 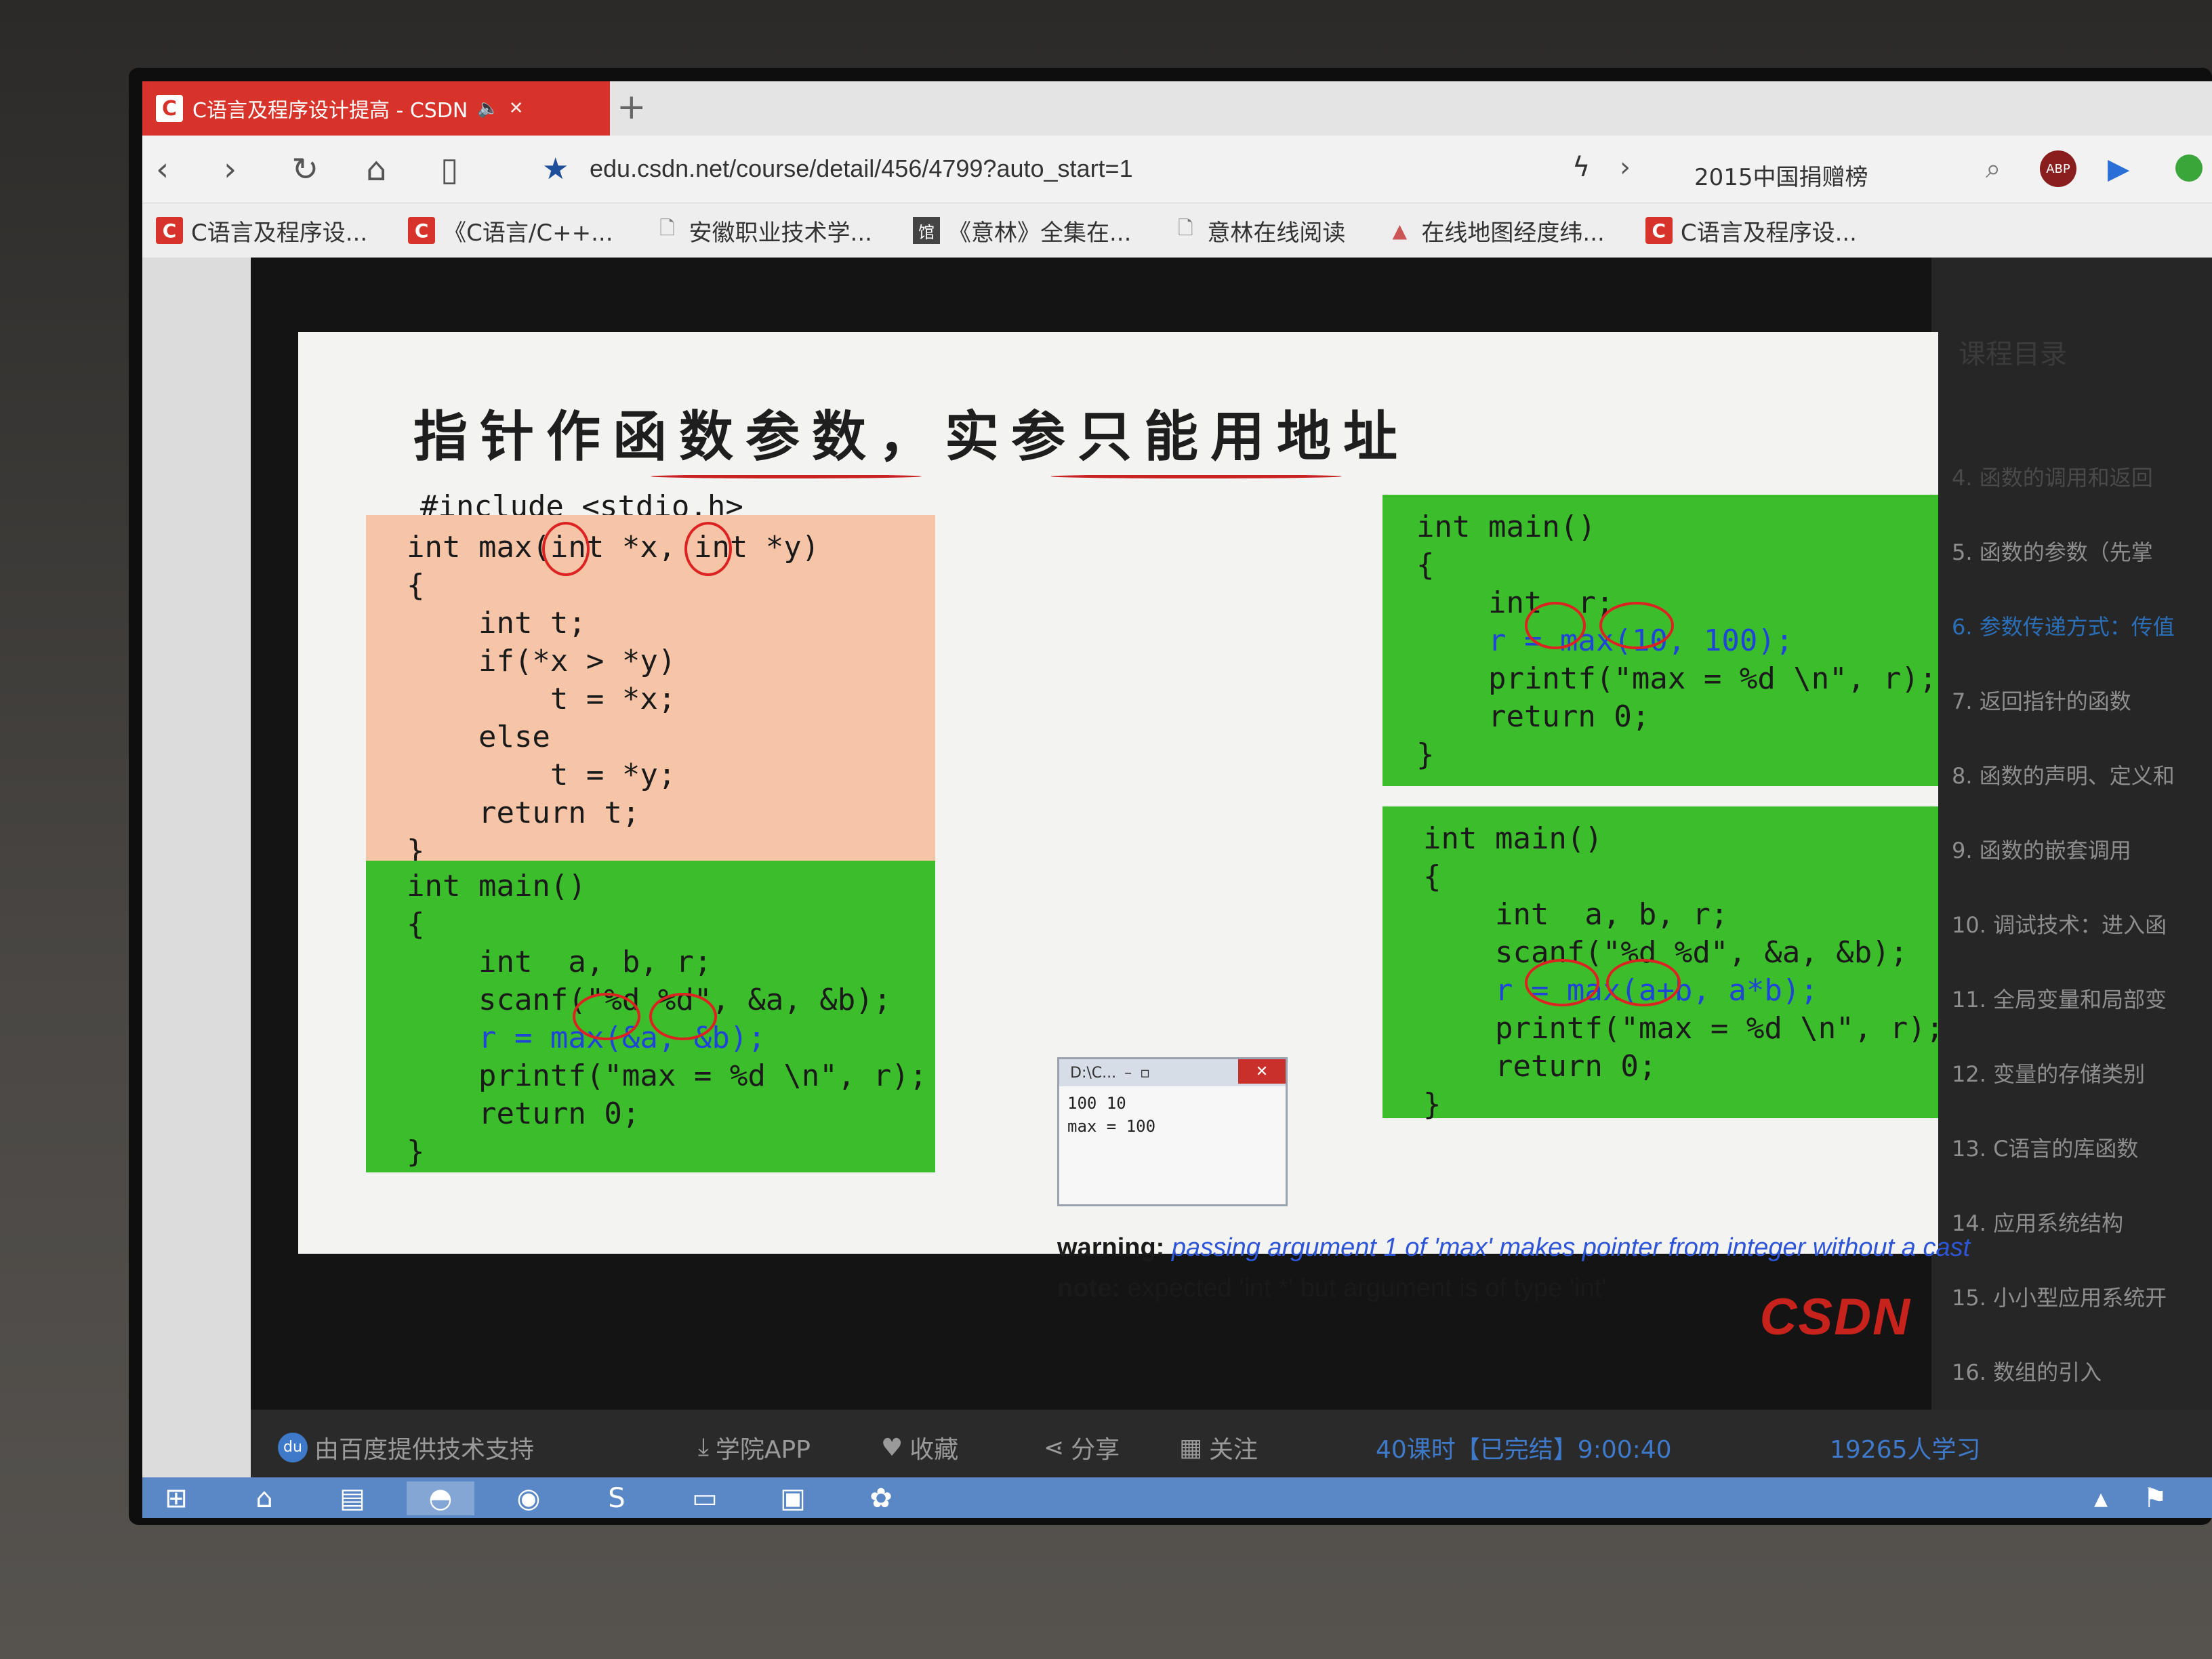 What do you see at coordinates (1400, 231) in the screenshot?
I see `map-icon: ▲` at bounding box center [1400, 231].